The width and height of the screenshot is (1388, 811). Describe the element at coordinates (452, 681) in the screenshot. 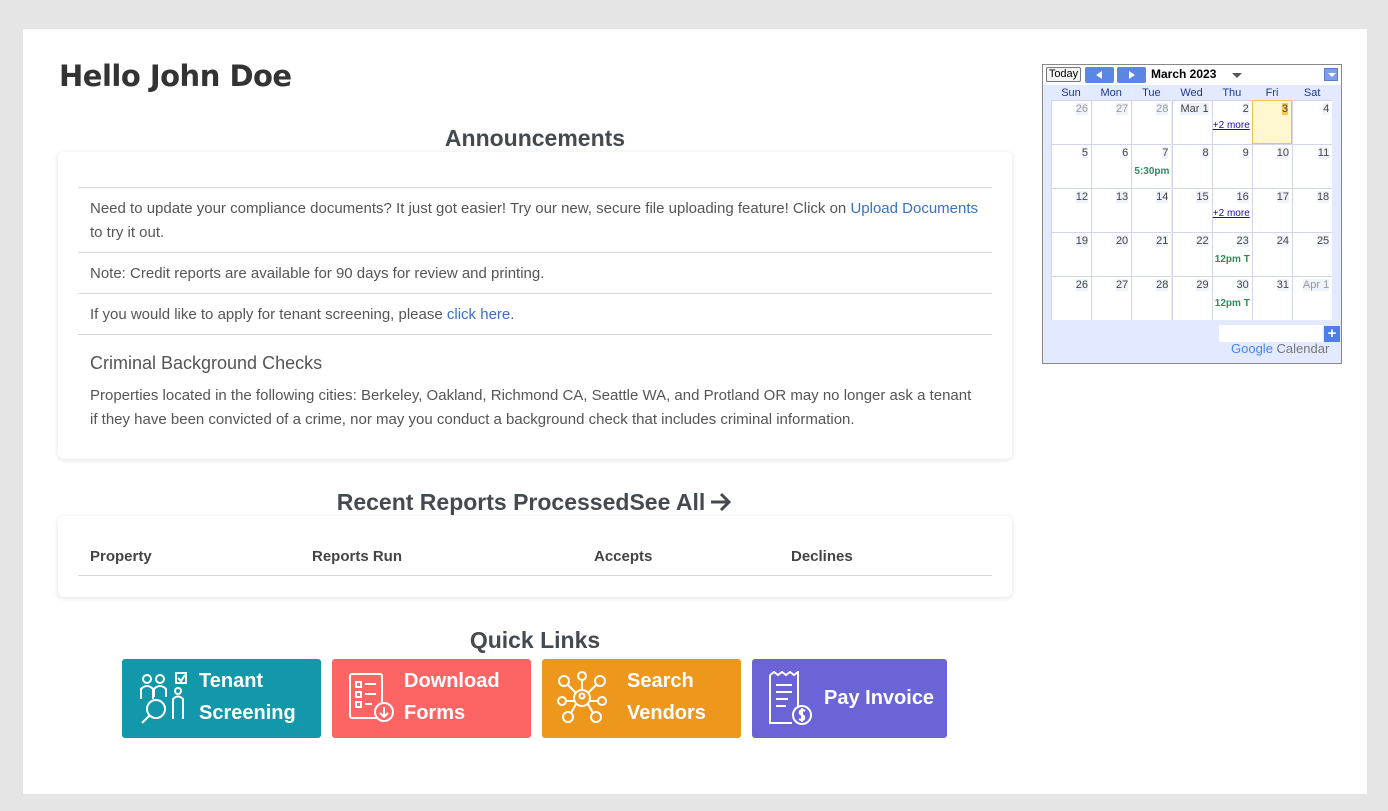

I see `download-forms-line1: Download` at that location.